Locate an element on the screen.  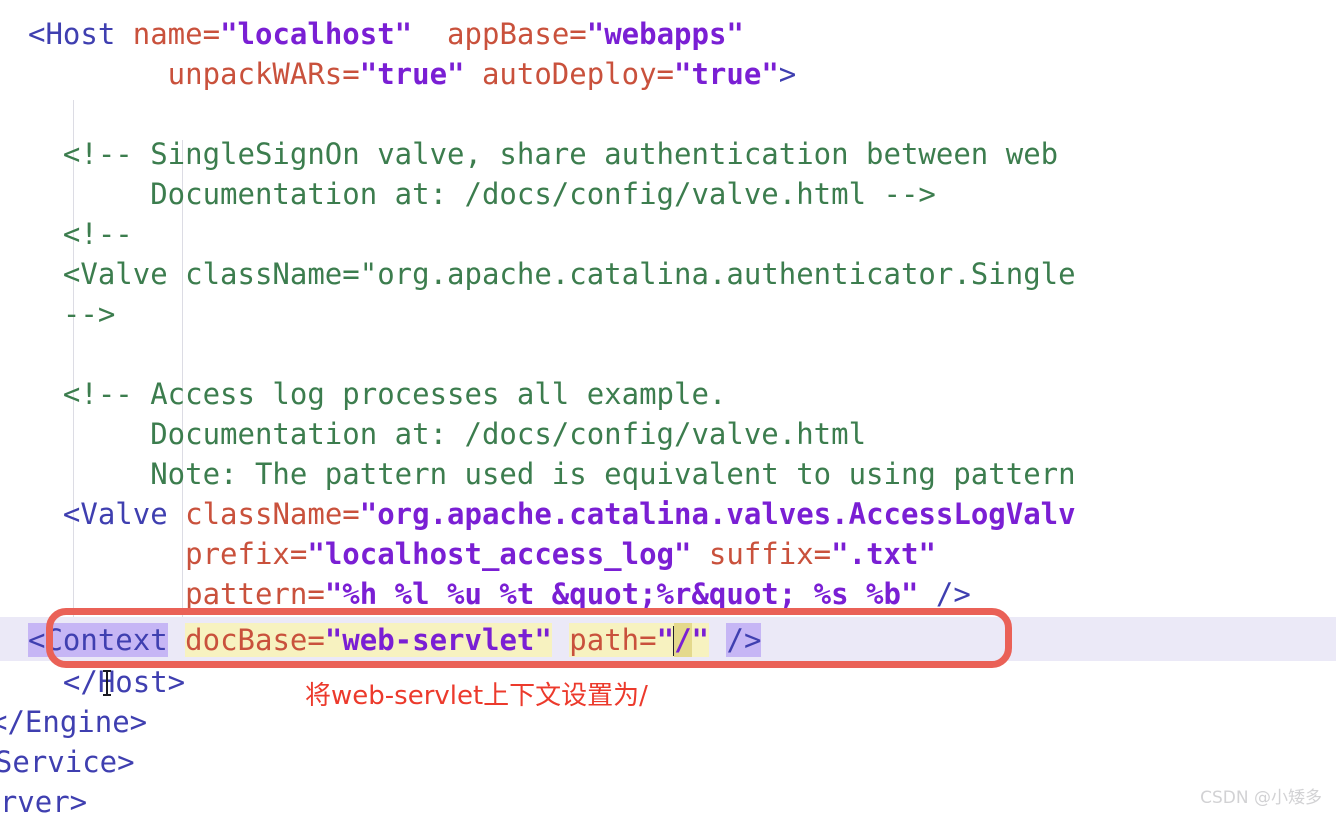
line-host-open-seg-2: "localhost" is located at coordinates (316, 34).